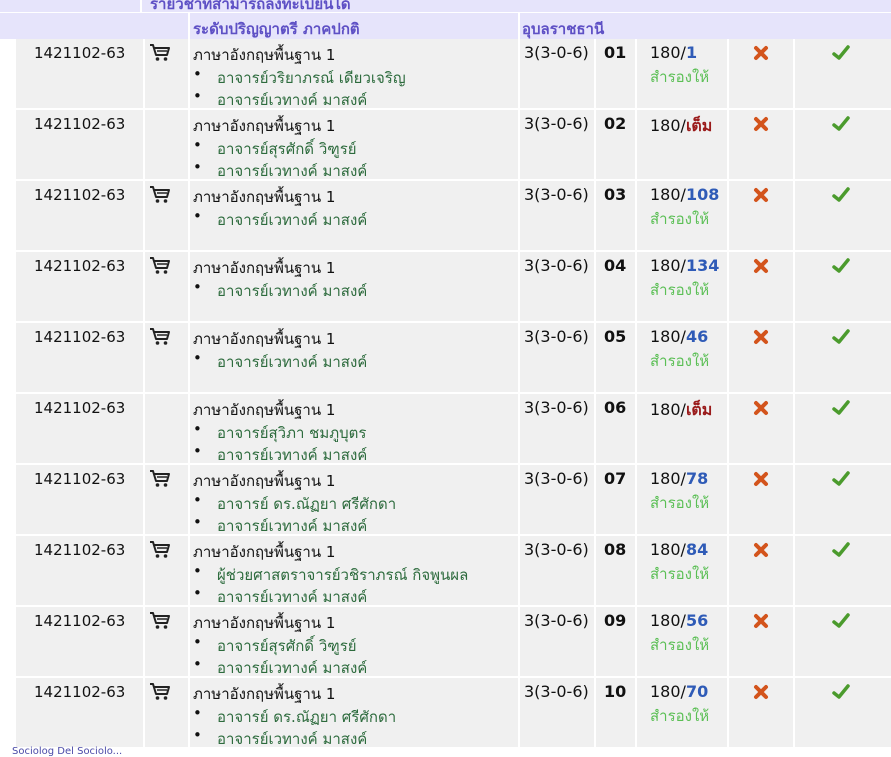  What do you see at coordinates (563, 29) in the screenshot?
I see `campus-label: อุบลราชธานี` at bounding box center [563, 29].